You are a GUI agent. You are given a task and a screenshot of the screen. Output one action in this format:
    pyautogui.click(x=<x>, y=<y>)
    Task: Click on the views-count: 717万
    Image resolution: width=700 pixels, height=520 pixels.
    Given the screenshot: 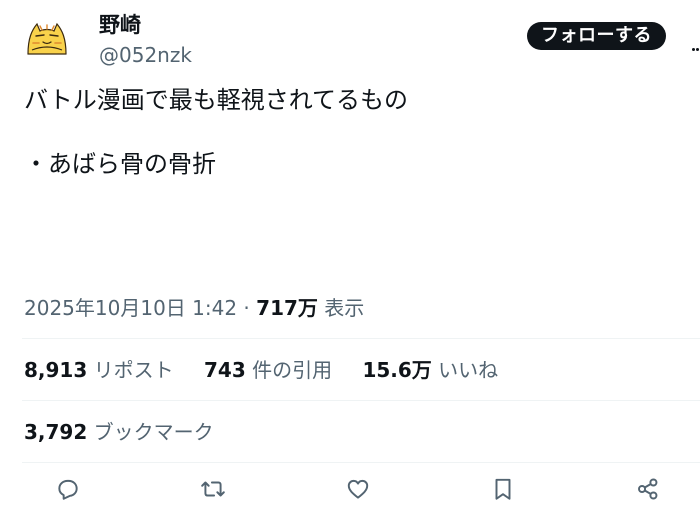 What is the action you would take?
    pyautogui.click(x=287, y=308)
    